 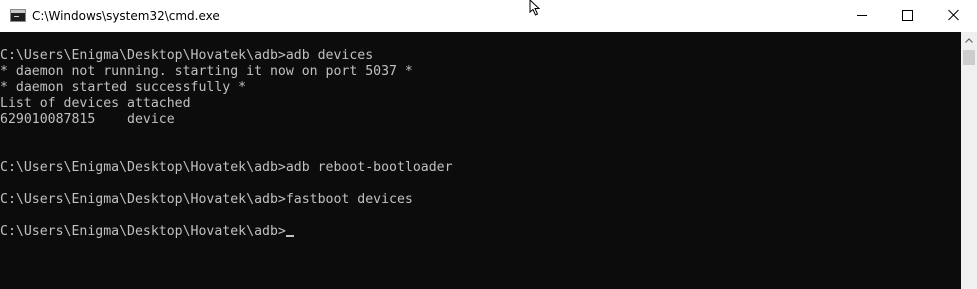 What do you see at coordinates (969, 57) in the screenshot?
I see `scroll-thumb` at bounding box center [969, 57].